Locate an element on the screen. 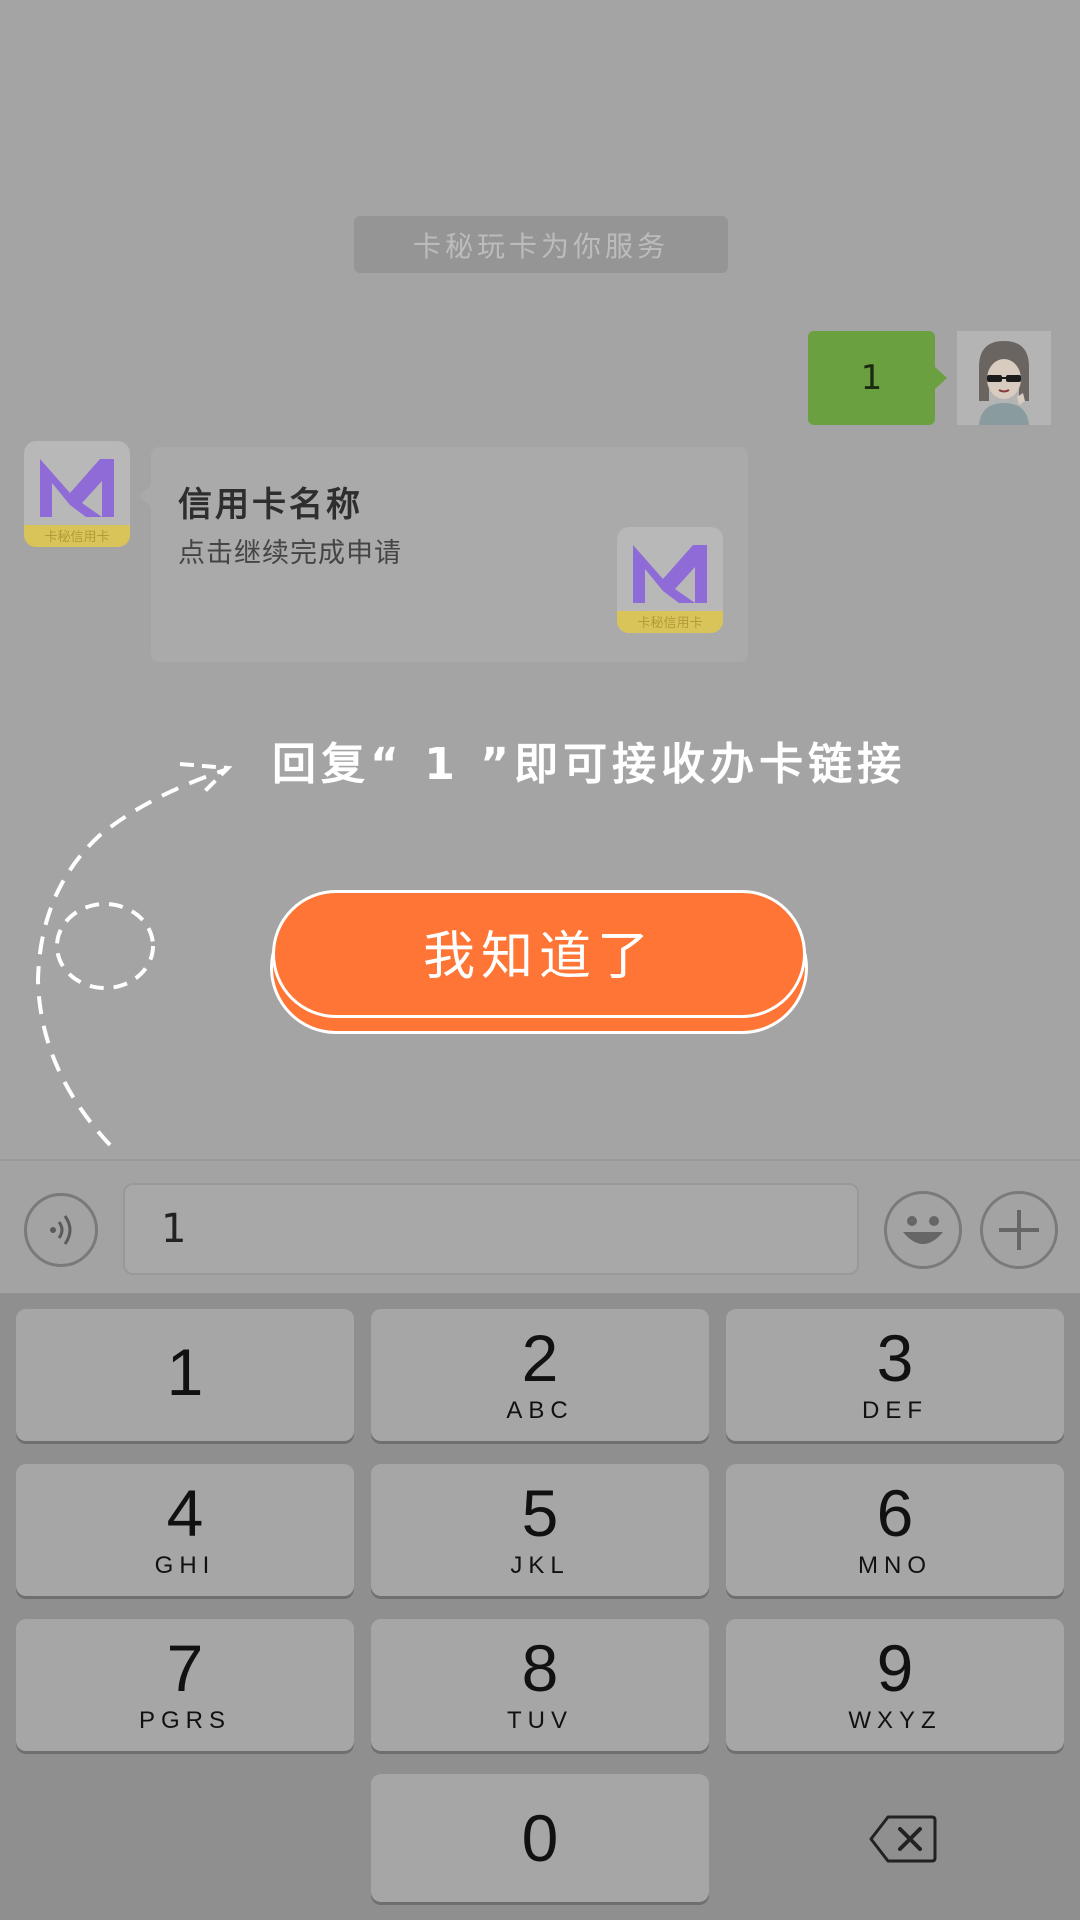 The image size is (1080, 1920). key-letters: ABC is located at coordinates (540, 1410).